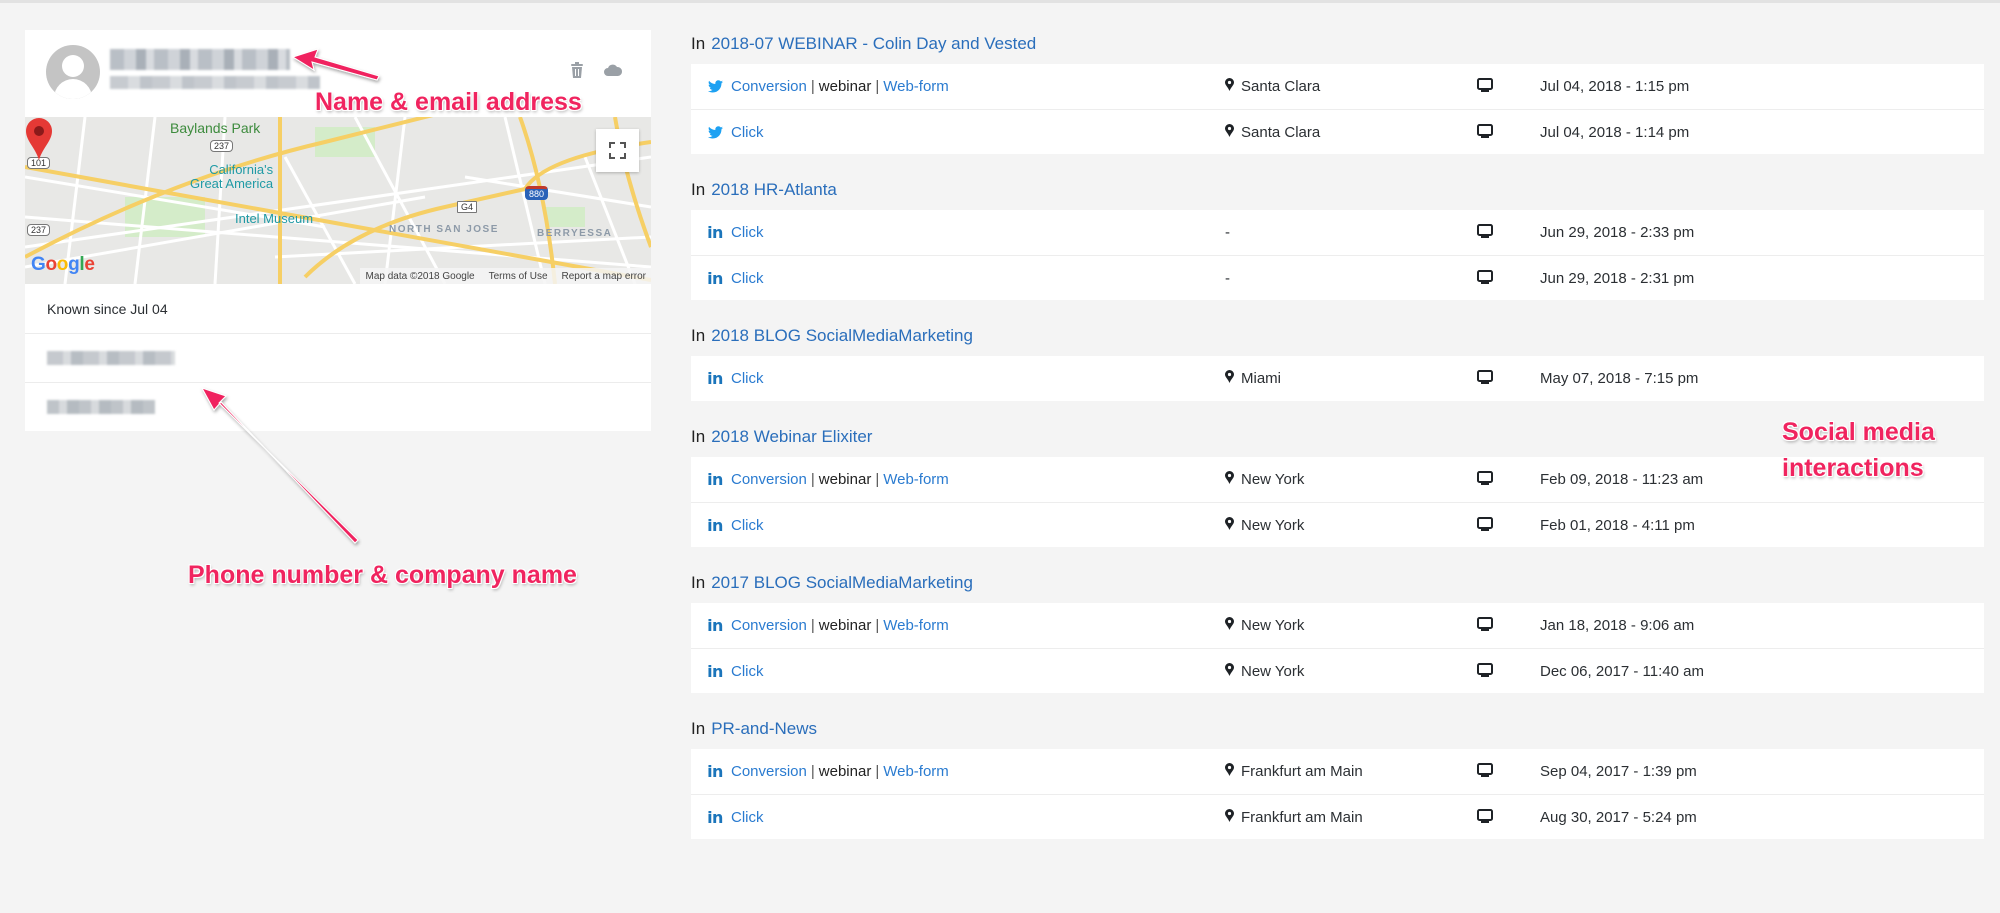 This screenshot has height=913, width=2000. What do you see at coordinates (1615, 132) in the screenshot?
I see `date-text: Jul 04, 2018 - 1:14 pm` at bounding box center [1615, 132].